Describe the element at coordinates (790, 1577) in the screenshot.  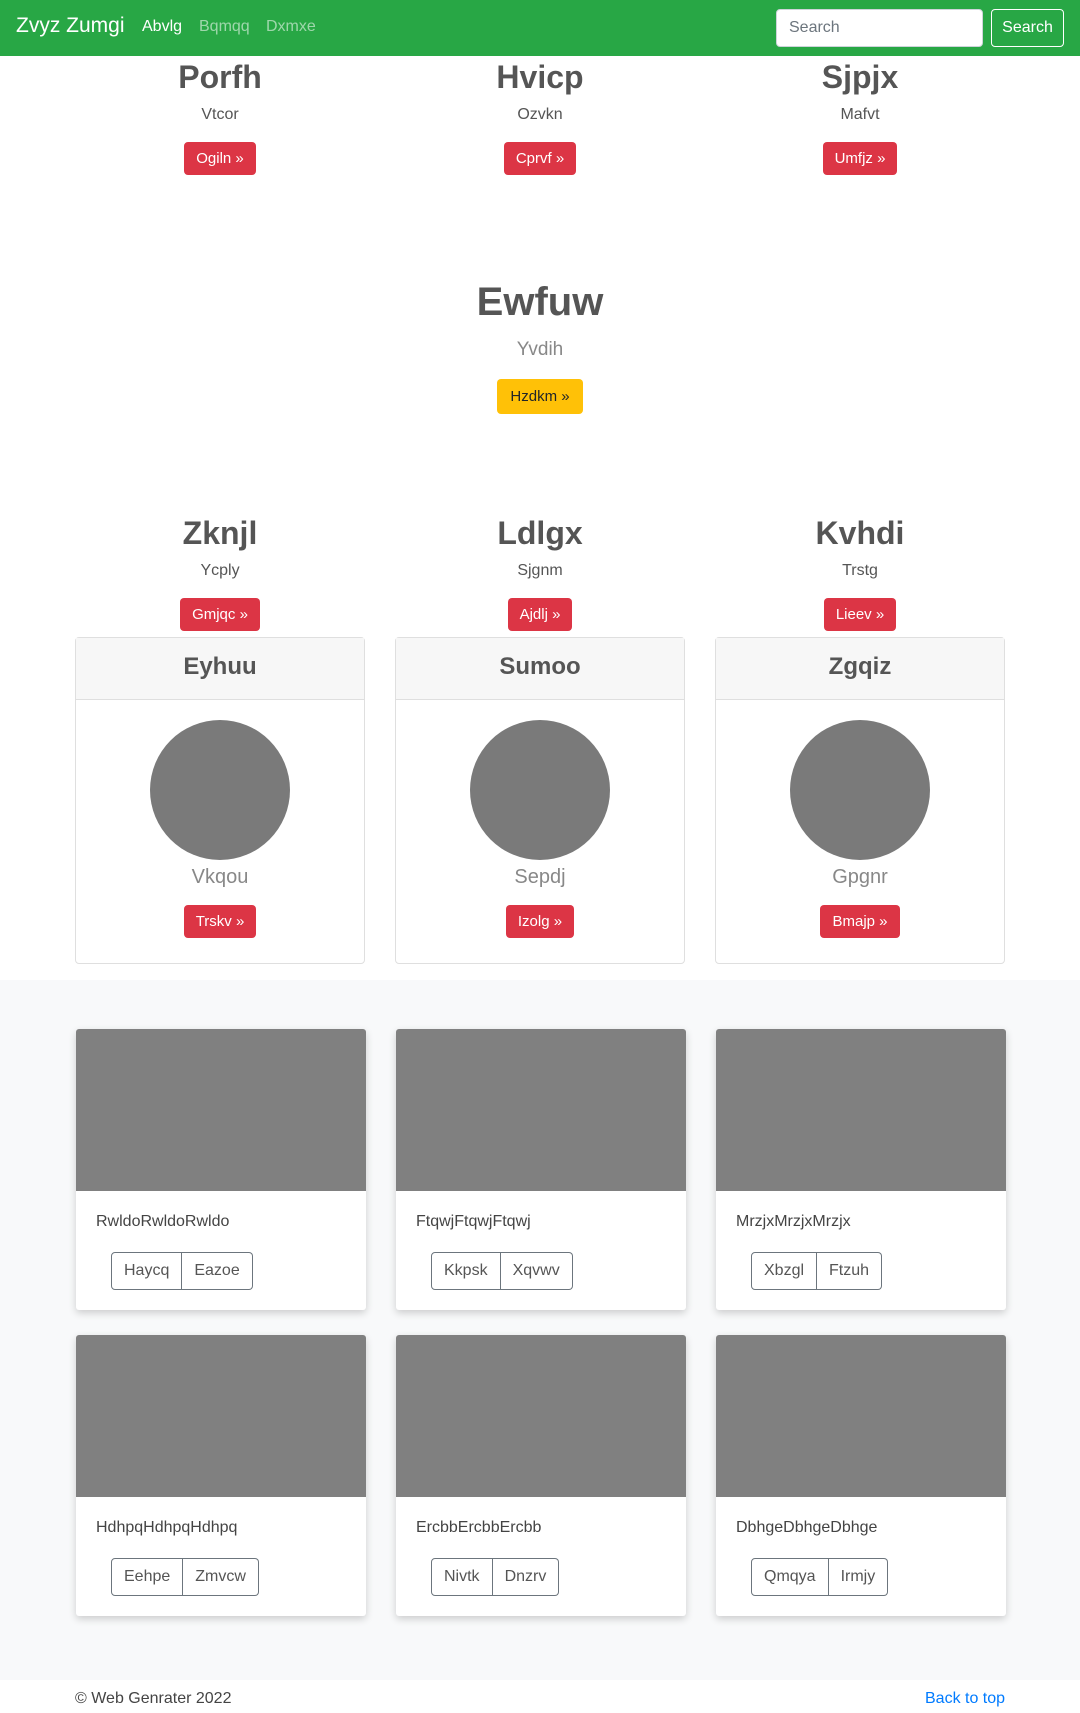
I see `album-button: Qmqya` at that location.